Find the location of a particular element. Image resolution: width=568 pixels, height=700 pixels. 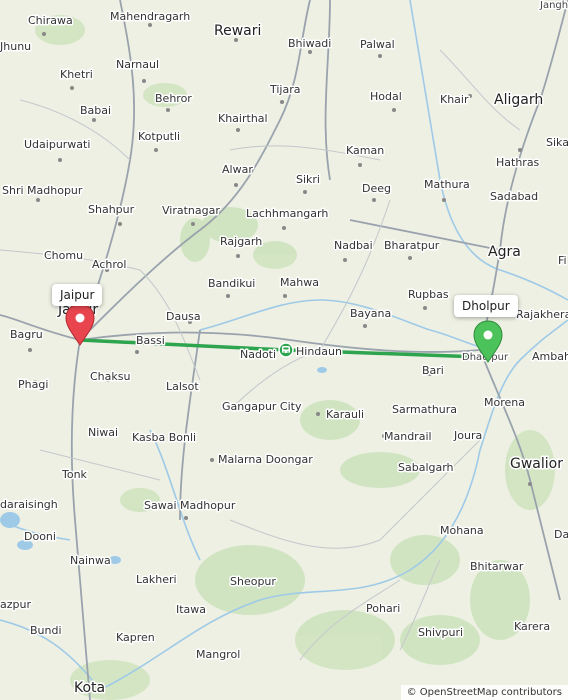

start-callout: Jaipur is located at coordinates (77, 295).